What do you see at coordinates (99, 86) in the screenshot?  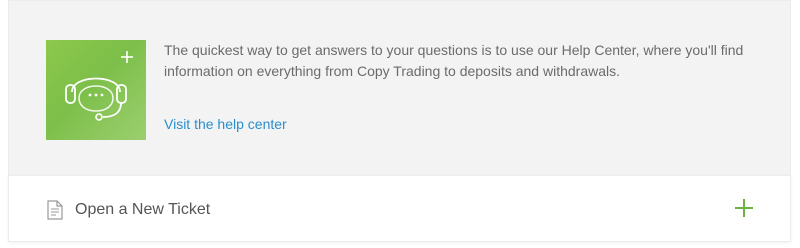 I see `headset-icon` at bounding box center [99, 86].